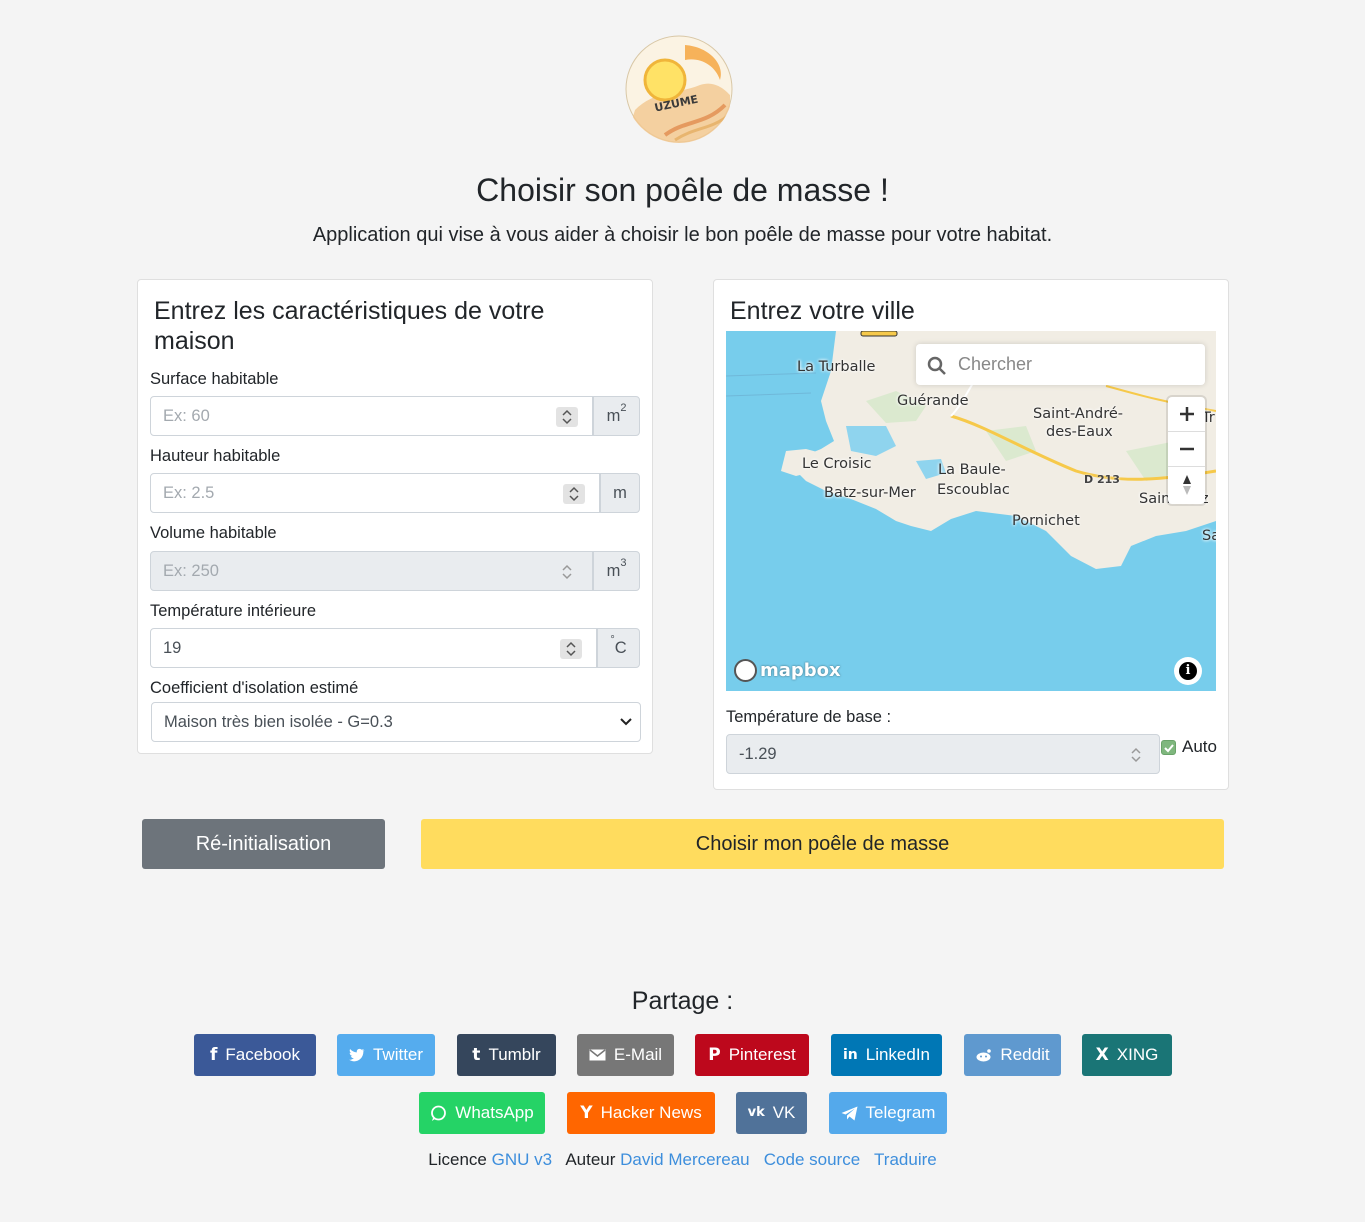  I want to click on mapbox-icon, so click(745, 670).